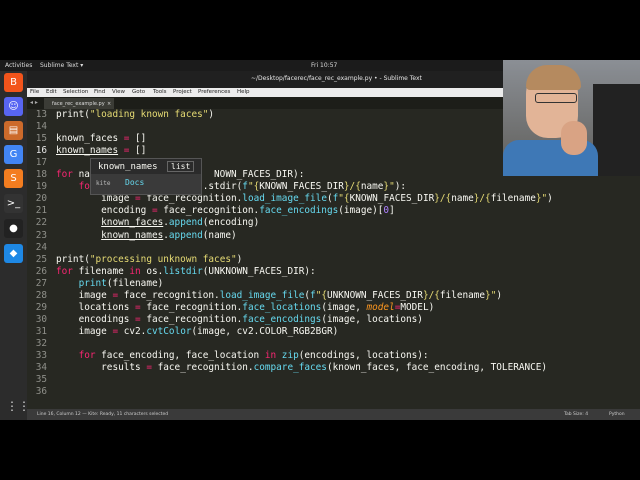 The width and height of the screenshot is (640, 480). Describe the element at coordinates (13, 253) in the screenshot. I see `kite-icon: ◆` at that location.